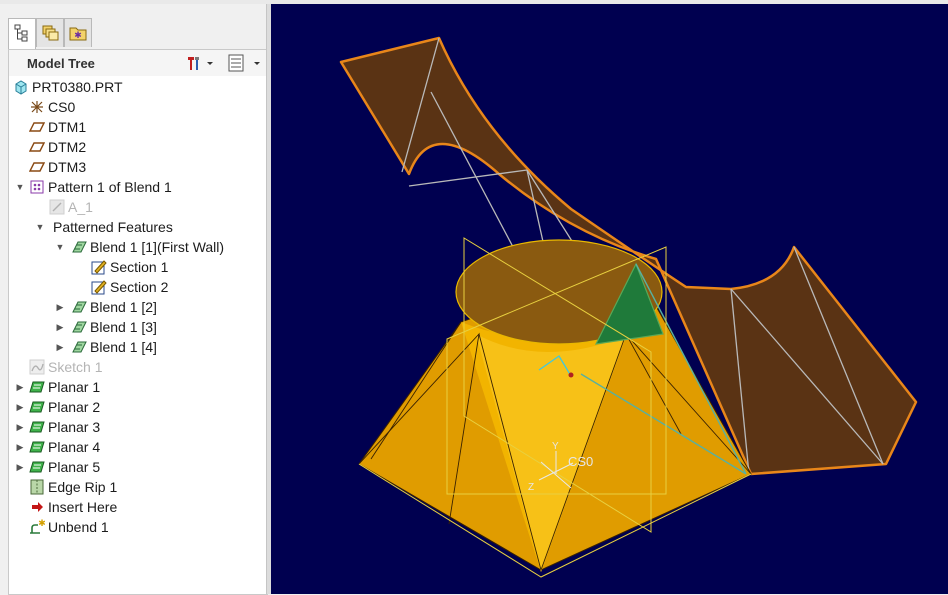  Describe the element at coordinates (123, 307) in the screenshot. I see `tree-item-label: Blend 1 [2]` at that location.